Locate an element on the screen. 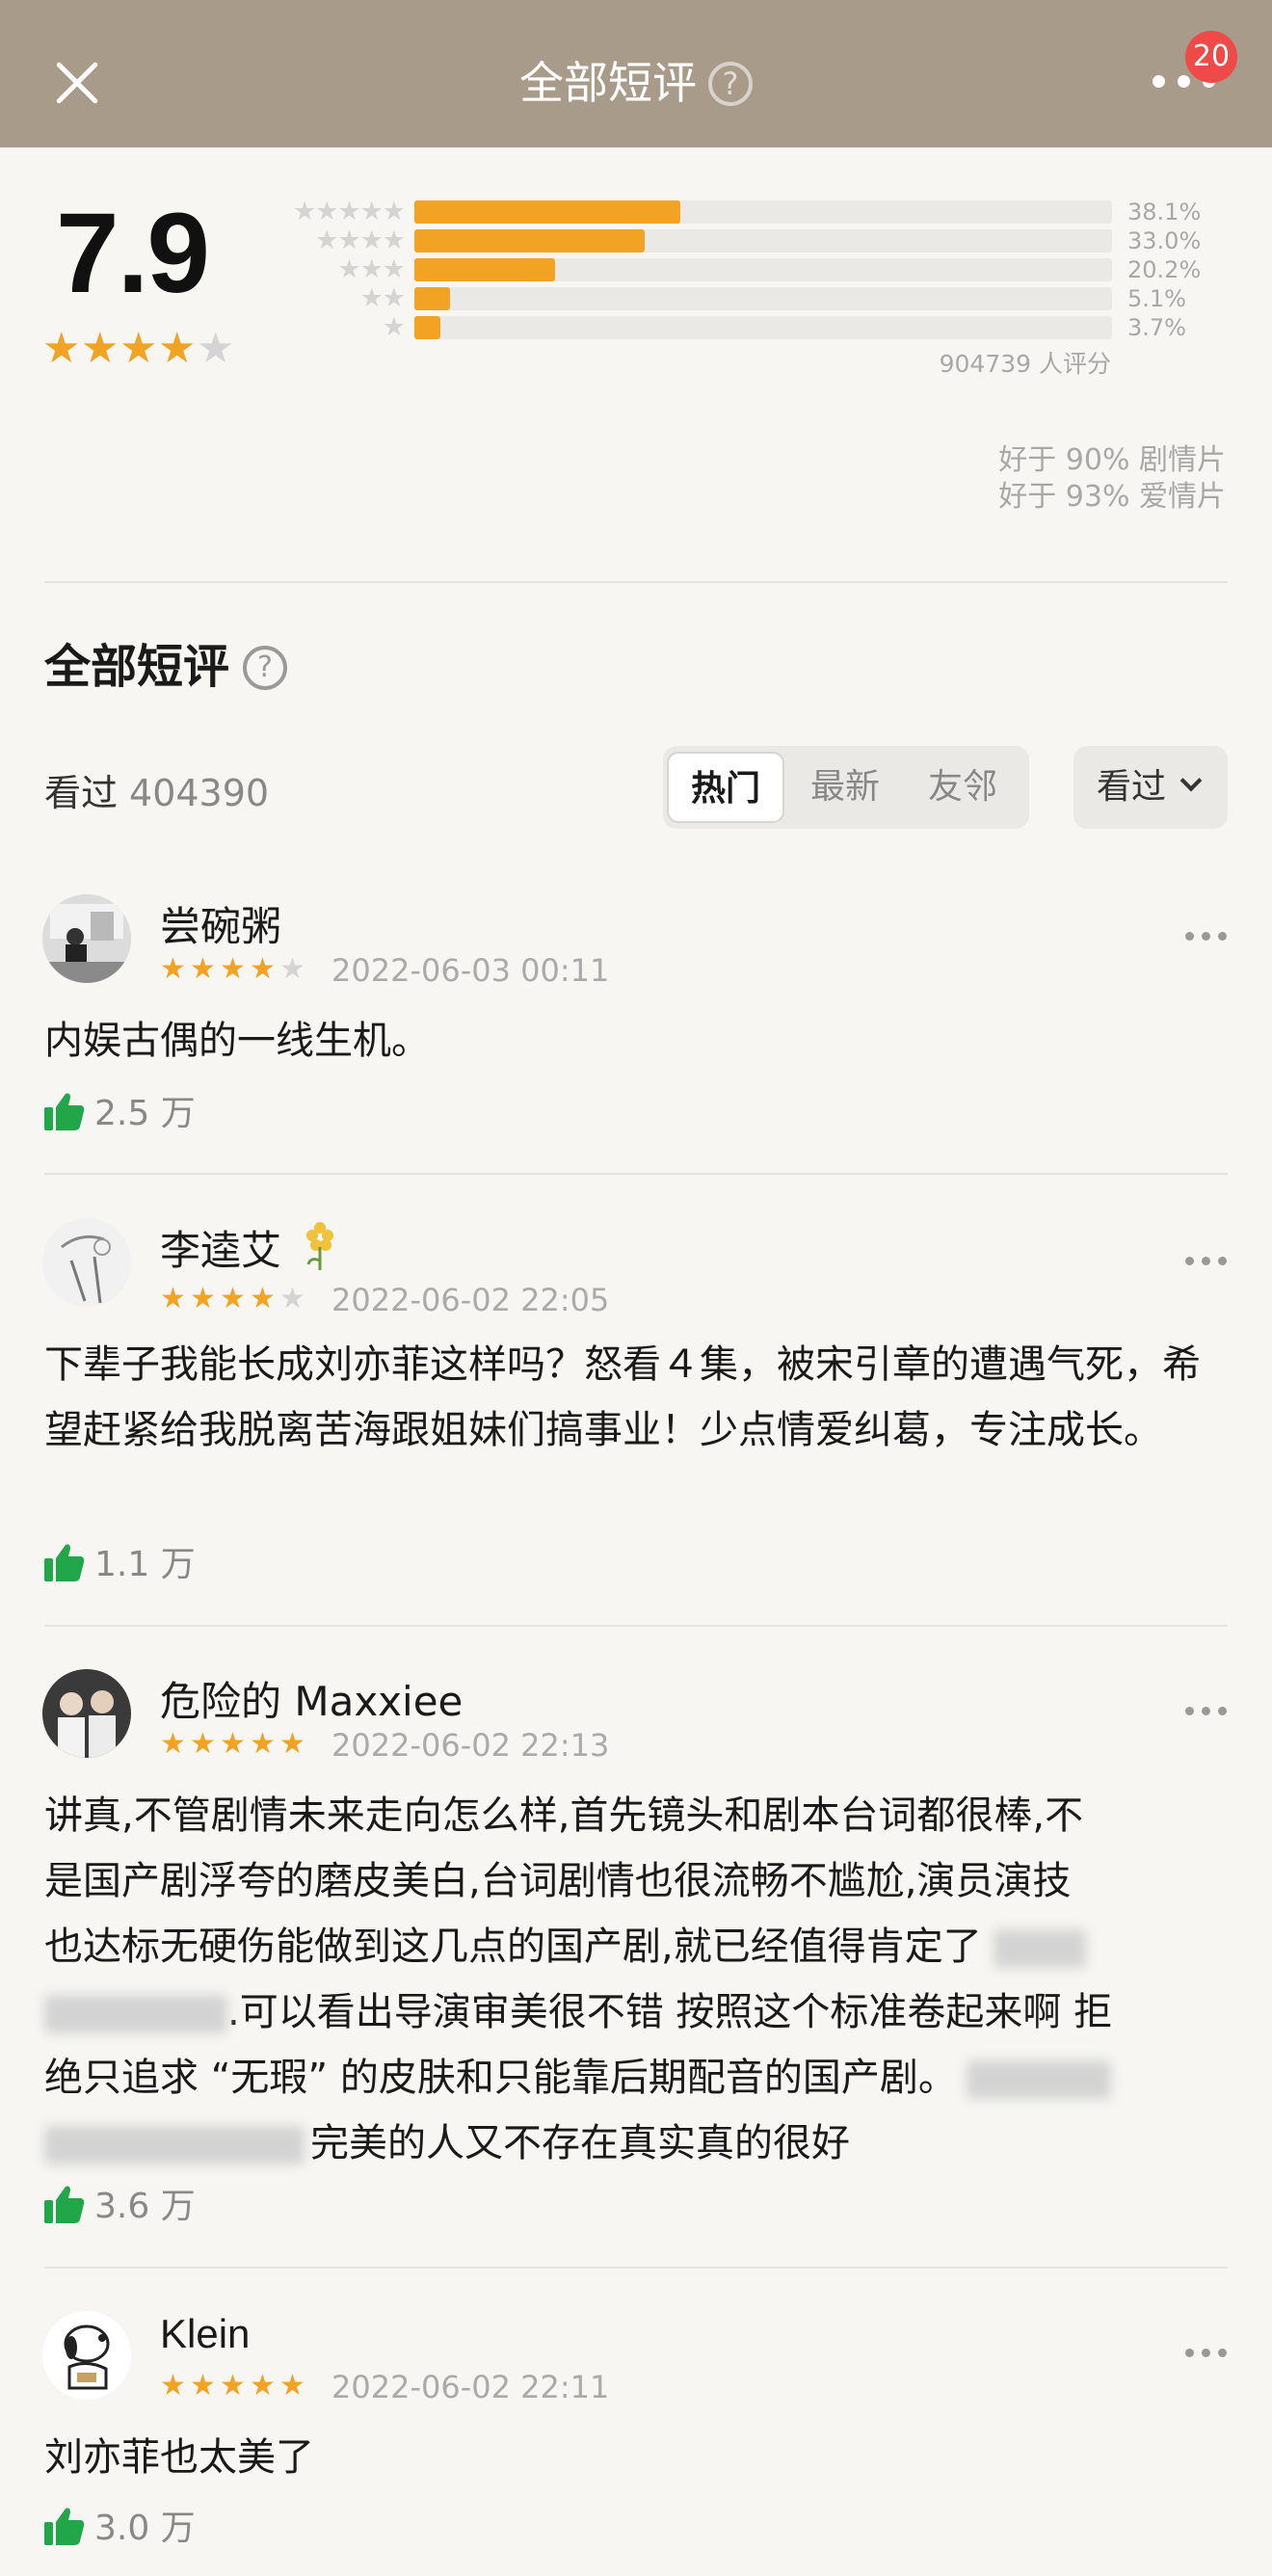 The height and width of the screenshot is (2576, 1272). comment-line: 绝只追求 “无瑕” 的皮肤和只能靠后期配音的国产剧。 is located at coordinates (635, 2078).